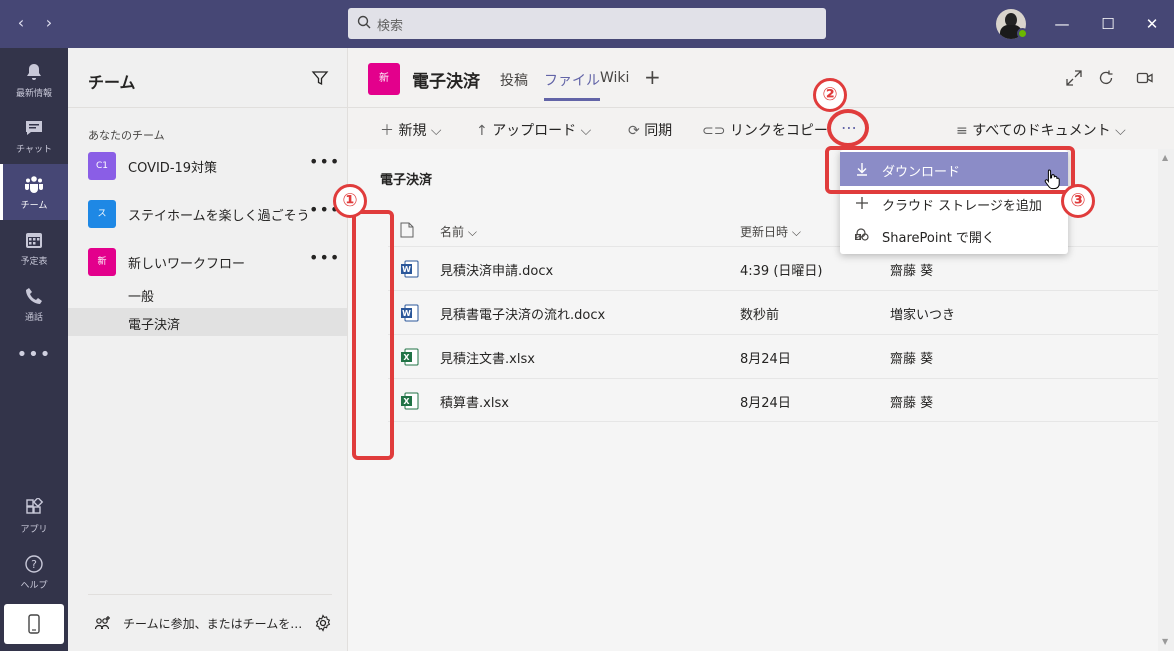 The image size is (1174, 651). I want to click on rail-item-activity: 最新情報, so click(34, 80).